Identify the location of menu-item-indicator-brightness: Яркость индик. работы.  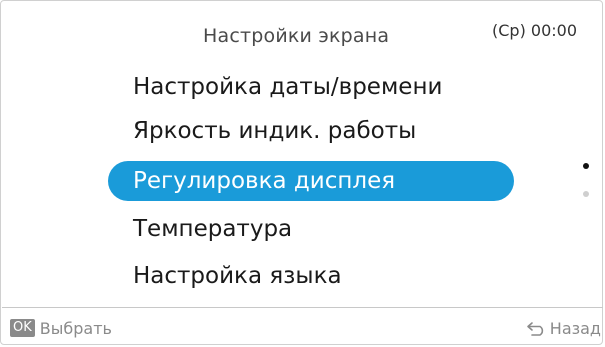
(311, 131).